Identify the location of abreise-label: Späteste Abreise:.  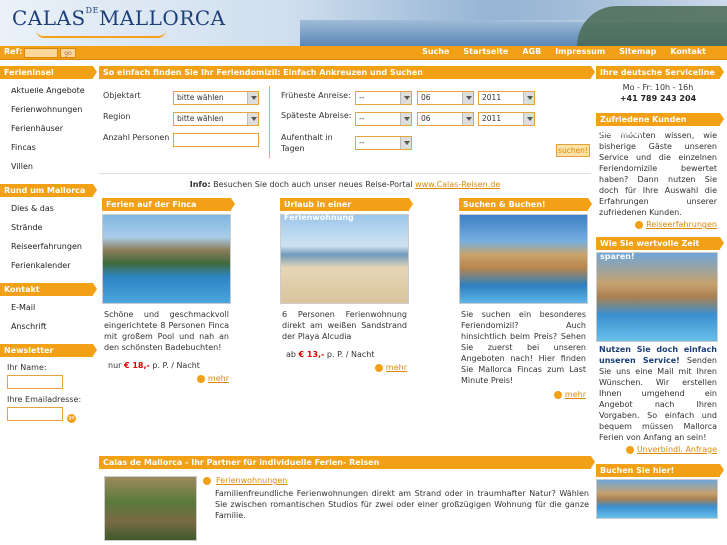
(316, 115).